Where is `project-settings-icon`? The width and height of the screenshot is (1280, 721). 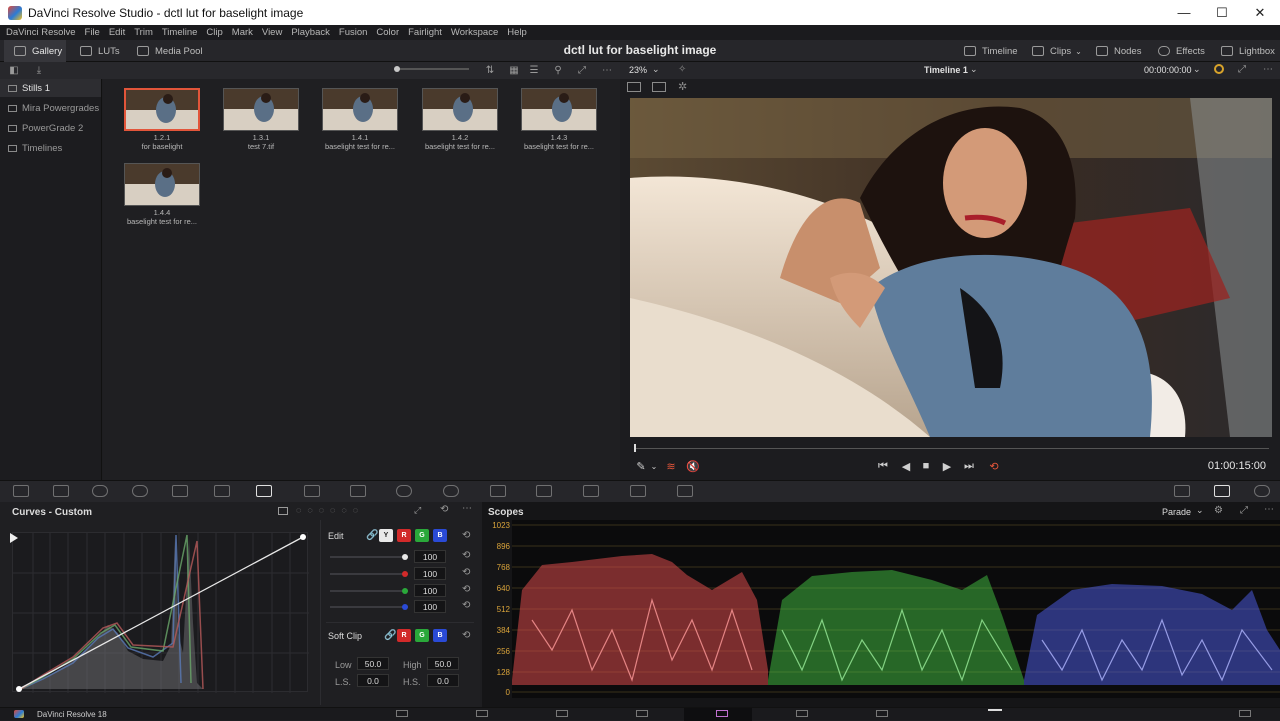 project-settings-icon is located at coordinates (1245, 713).